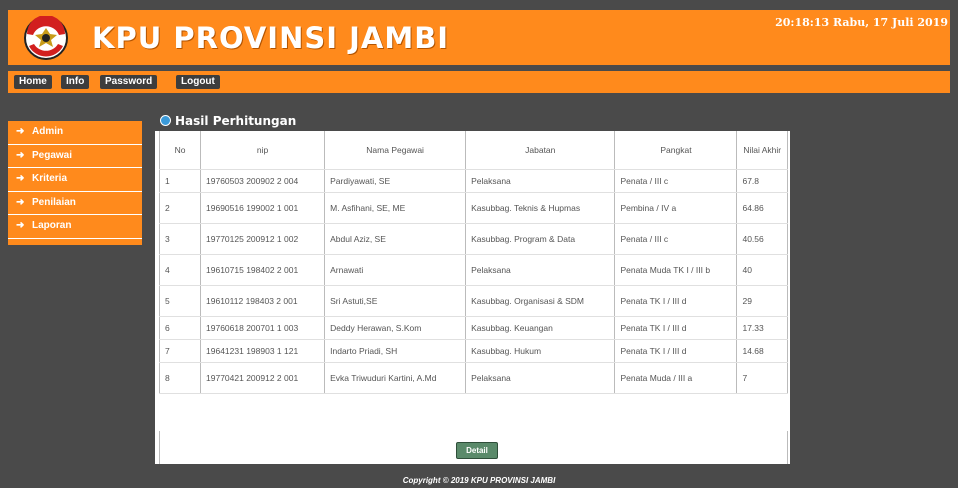  Describe the element at coordinates (540, 301) in the screenshot. I see `cell-jabatan: Kasubbag. Organisasi & SDM` at that location.